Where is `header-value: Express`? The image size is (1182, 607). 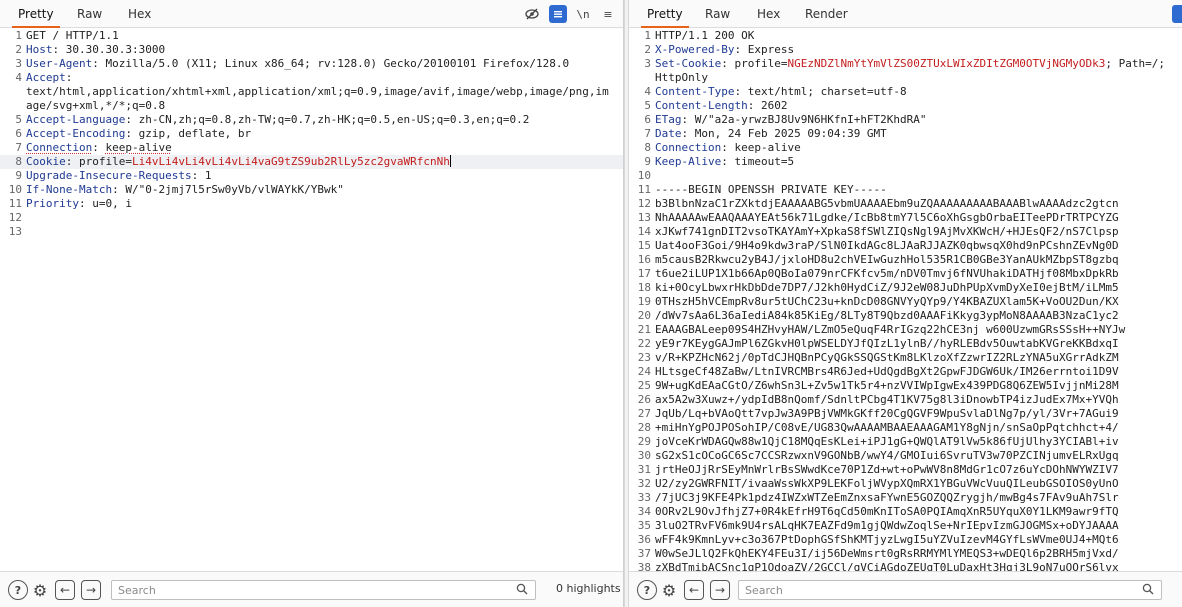 header-value: Express is located at coordinates (771, 49).